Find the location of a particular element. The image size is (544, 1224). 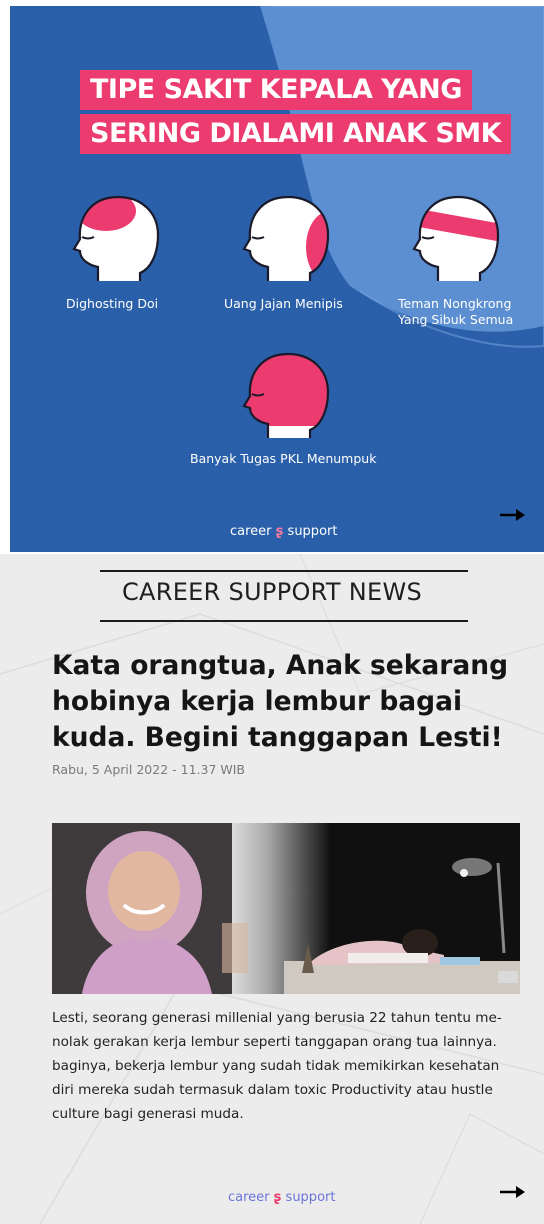

article-body-line: culture bagi generasi muda. is located at coordinates (148, 1114).